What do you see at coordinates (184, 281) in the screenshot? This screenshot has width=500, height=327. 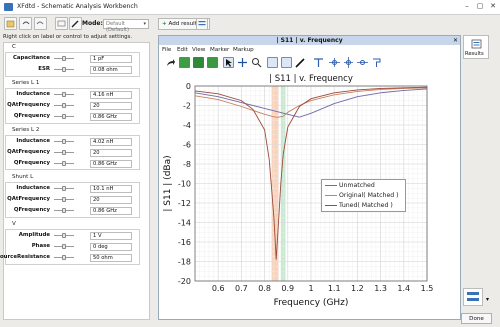 I see `y-tick-label: -20` at bounding box center [184, 281].